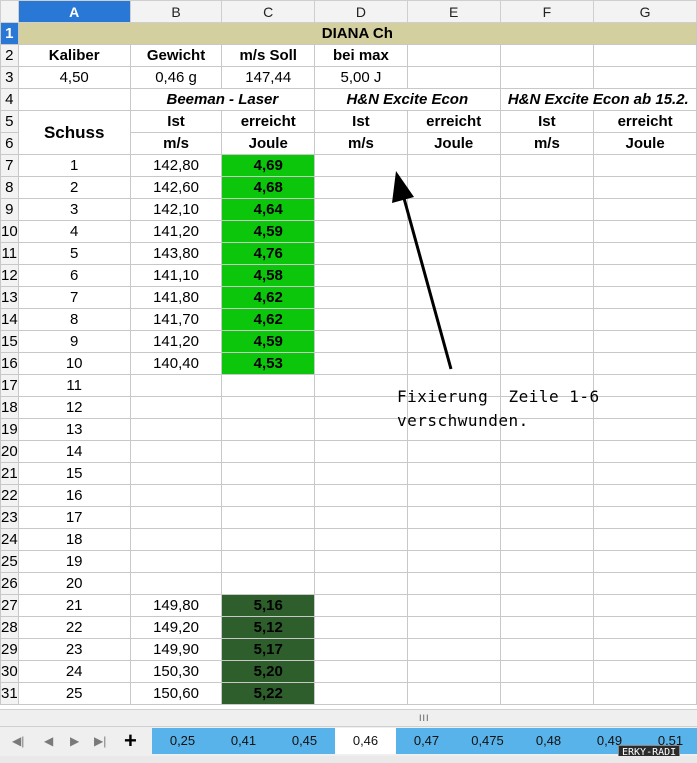  Describe the element at coordinates (176, 77) in the screenshot. I see `cell-gewicht-value: 0,46 g` at that location.